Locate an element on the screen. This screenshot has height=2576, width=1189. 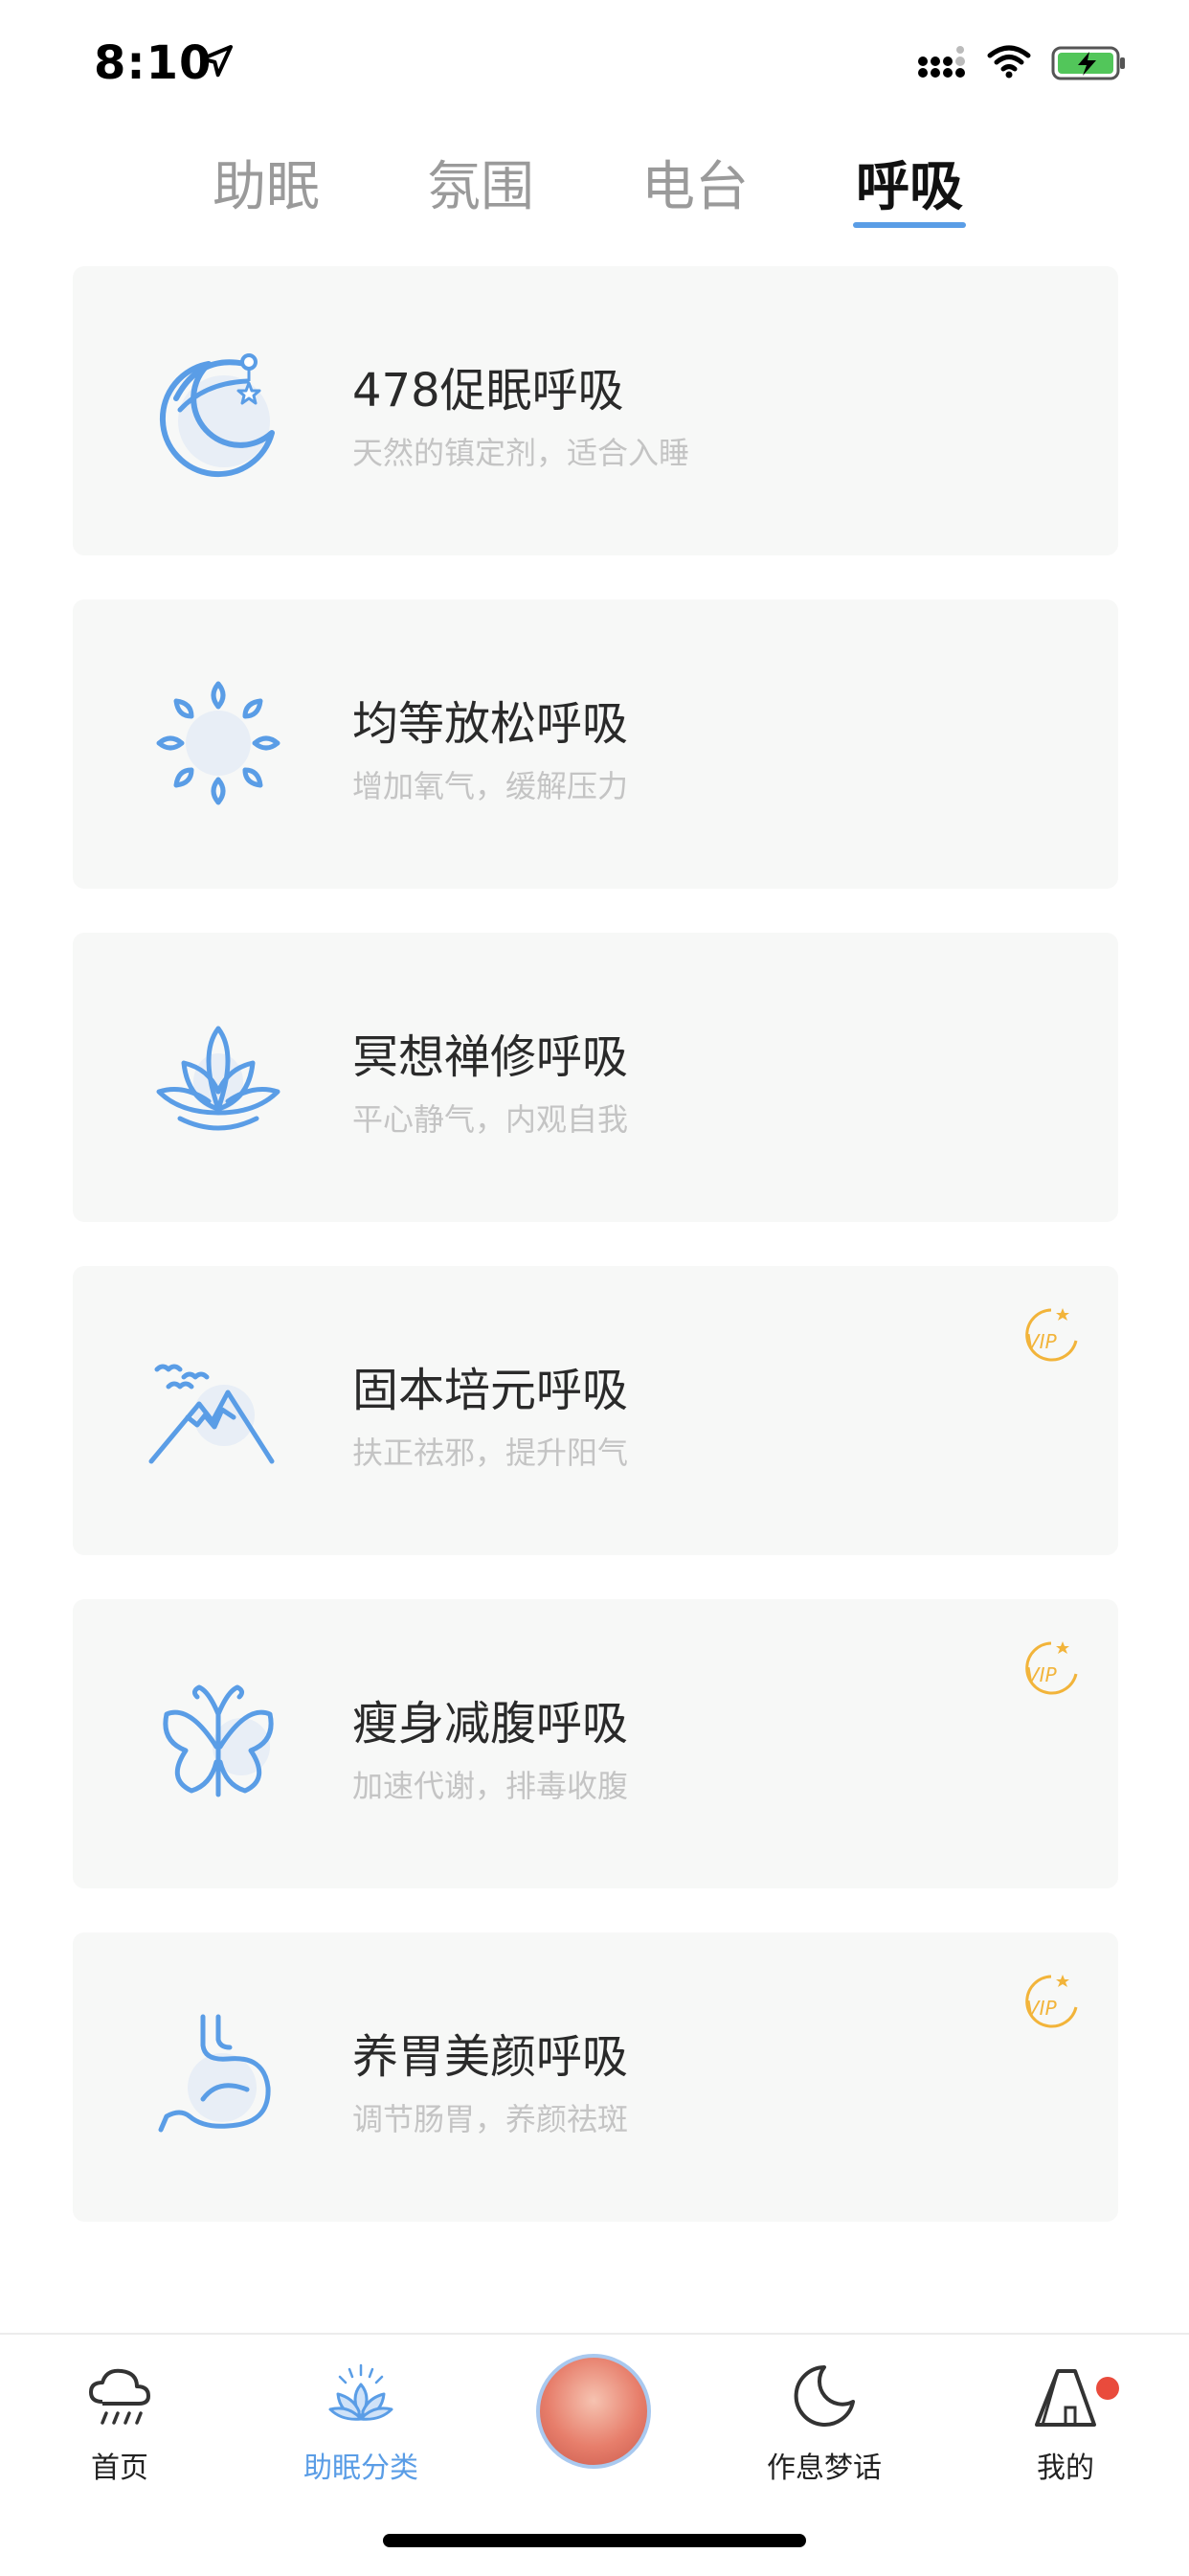
status-bar: 8:10 is located at coordinates (594, 67).